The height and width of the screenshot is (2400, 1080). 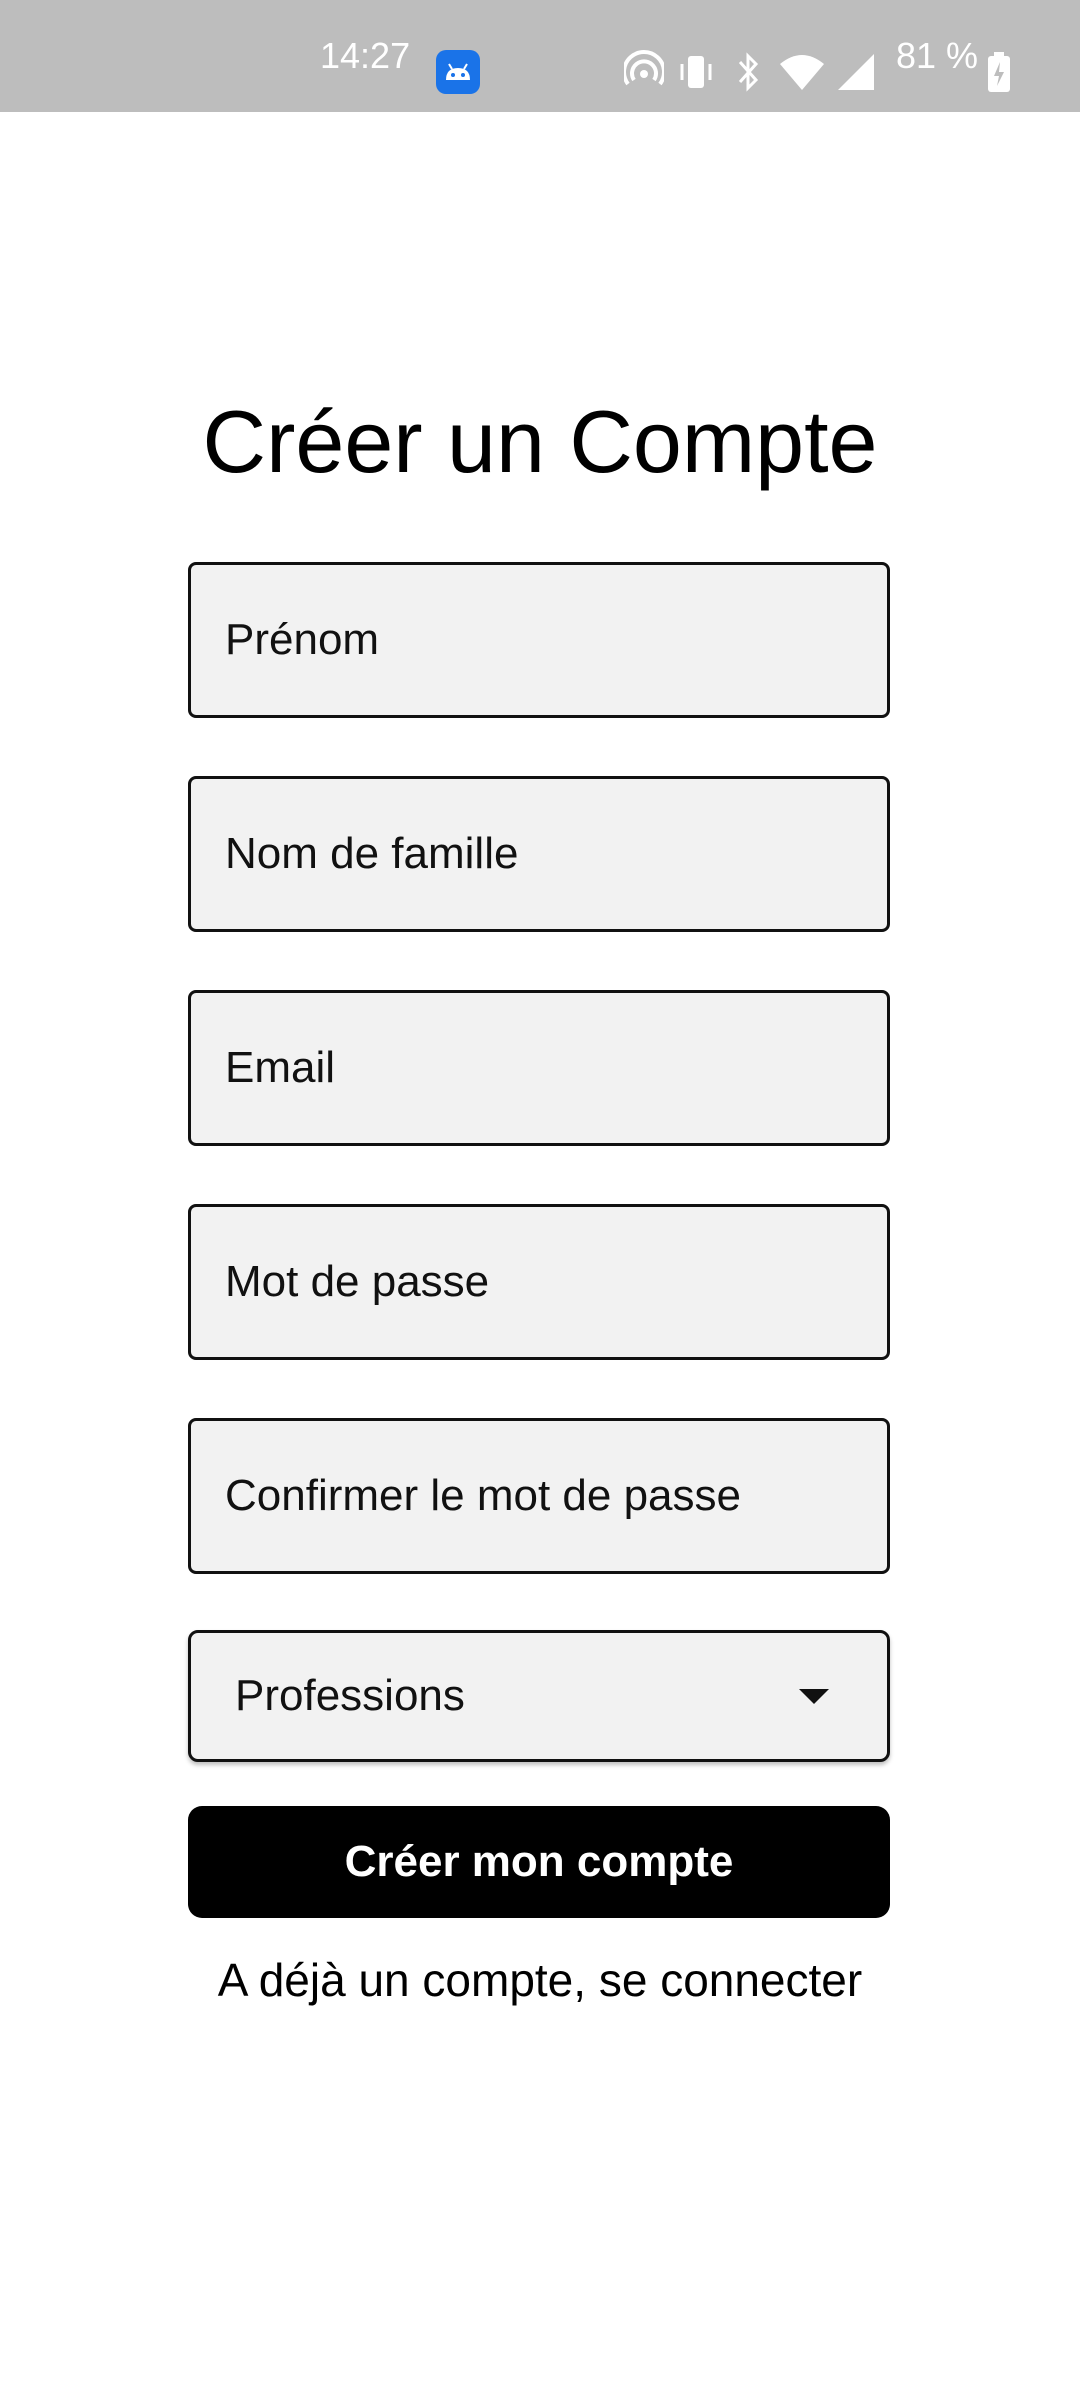 I want to click on wifi-icon, so click(x=802, y=72).